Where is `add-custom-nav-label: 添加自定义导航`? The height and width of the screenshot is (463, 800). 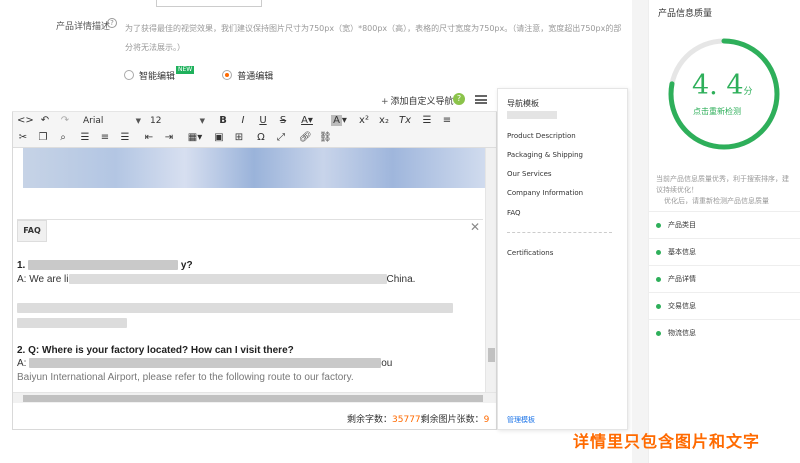
add-custom-nav-label: 添加自定义导航 is located at coordinates (422, 102).